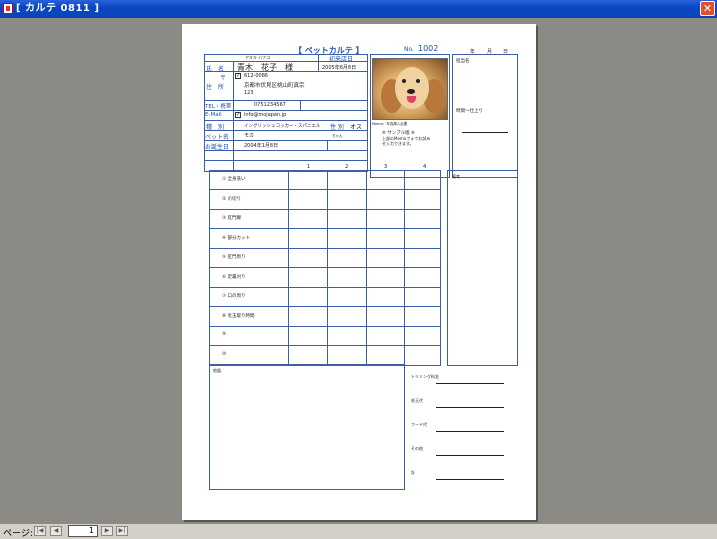 The height and width of the screenshot is (539, 717). Describe the element at coordinates (238, 115) in the screenshot. I see `email-checkbox: ✓` at that location.